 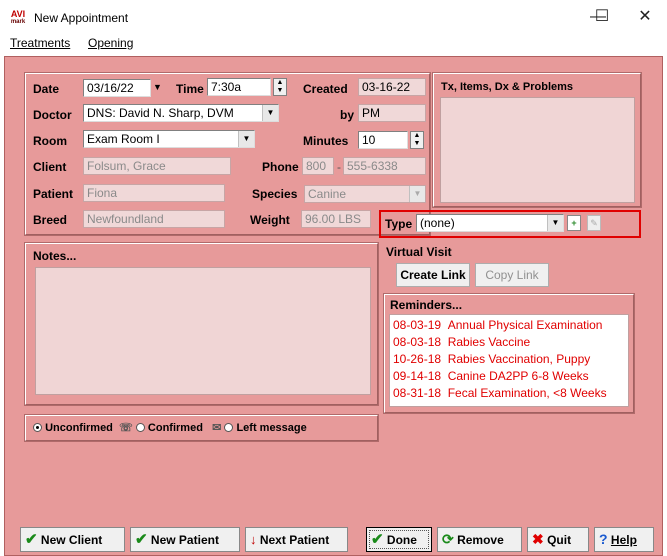 I want to click on time-field: 7:30a, so click(x=239, y=87).